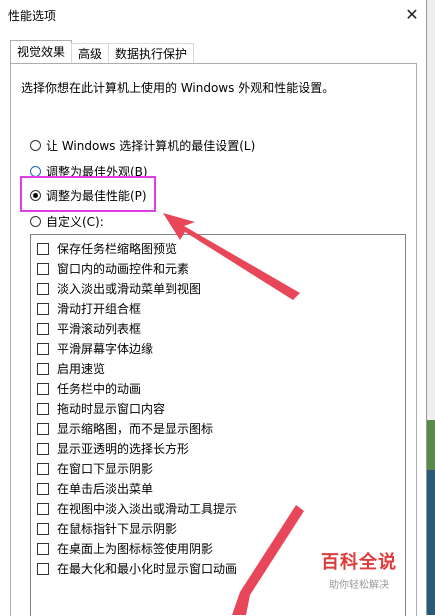 This screenshot has height=616, width=435. Describe the element at coordinates (99, 309) in the screenshot. I see `list-item-label: 滑动打开组合框` at that location.